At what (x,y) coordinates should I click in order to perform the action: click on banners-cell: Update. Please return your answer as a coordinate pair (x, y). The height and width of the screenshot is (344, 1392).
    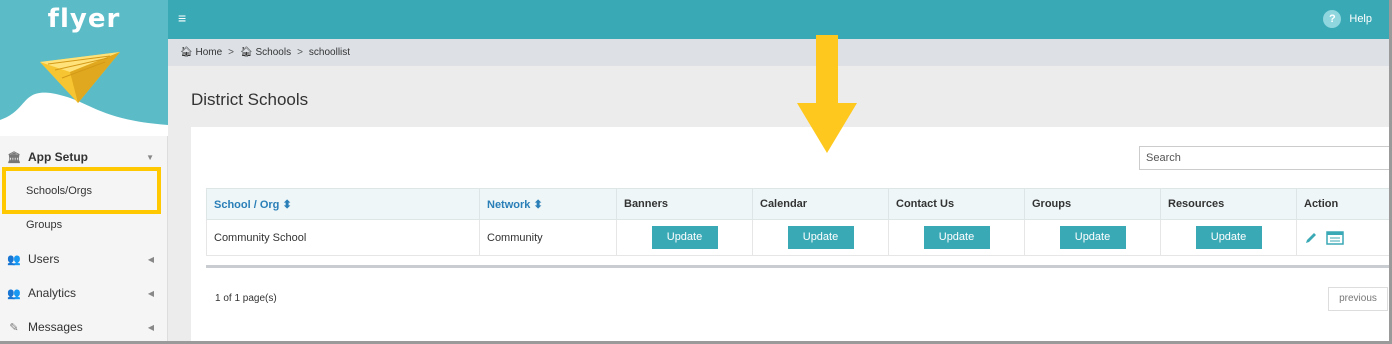
    Looking at the image, I should click on (684, 237).